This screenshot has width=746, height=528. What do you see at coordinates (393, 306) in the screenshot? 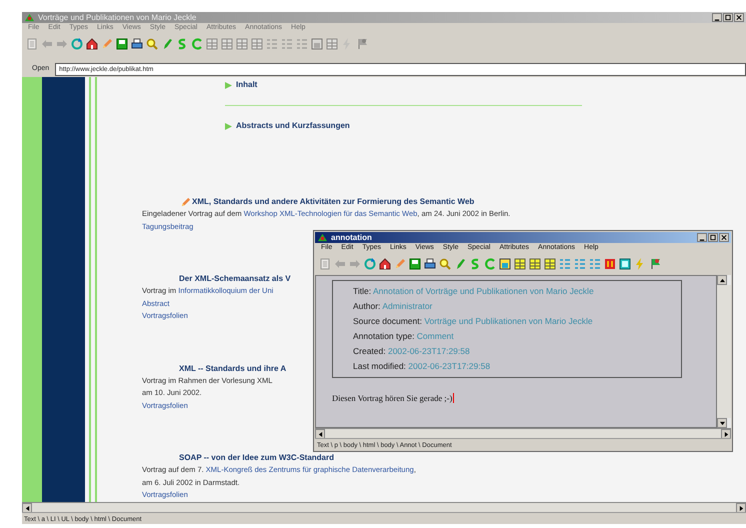
I see `metadata-row-text: Author: Administrator` at bounding box center [393, 306].